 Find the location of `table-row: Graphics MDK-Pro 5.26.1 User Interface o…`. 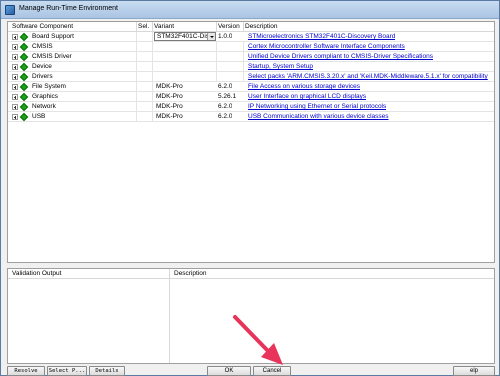

table-row: Graphics MDK-Pro 5.26.1 User Interface o… is located at coordinates (251, 97).